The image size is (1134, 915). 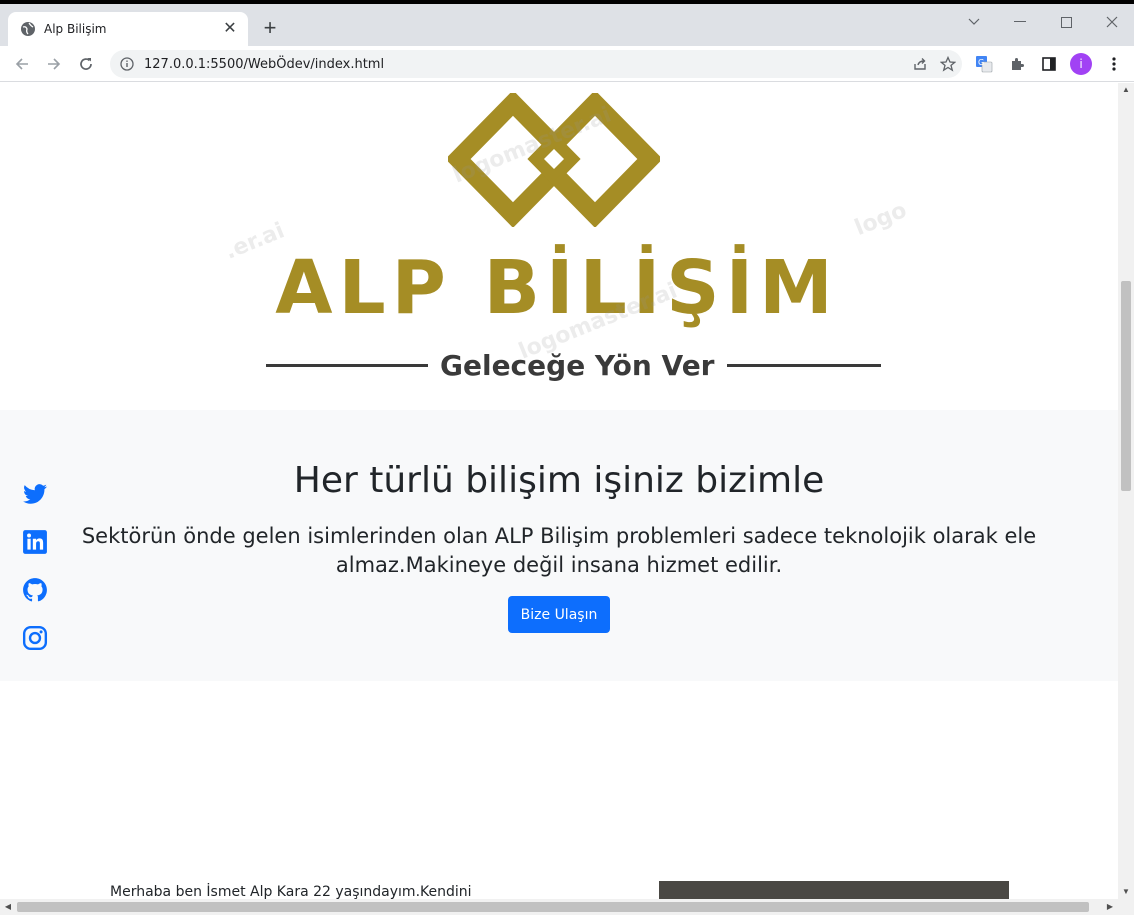 I want to click on twitter-icon, so click(x=35, y=494).